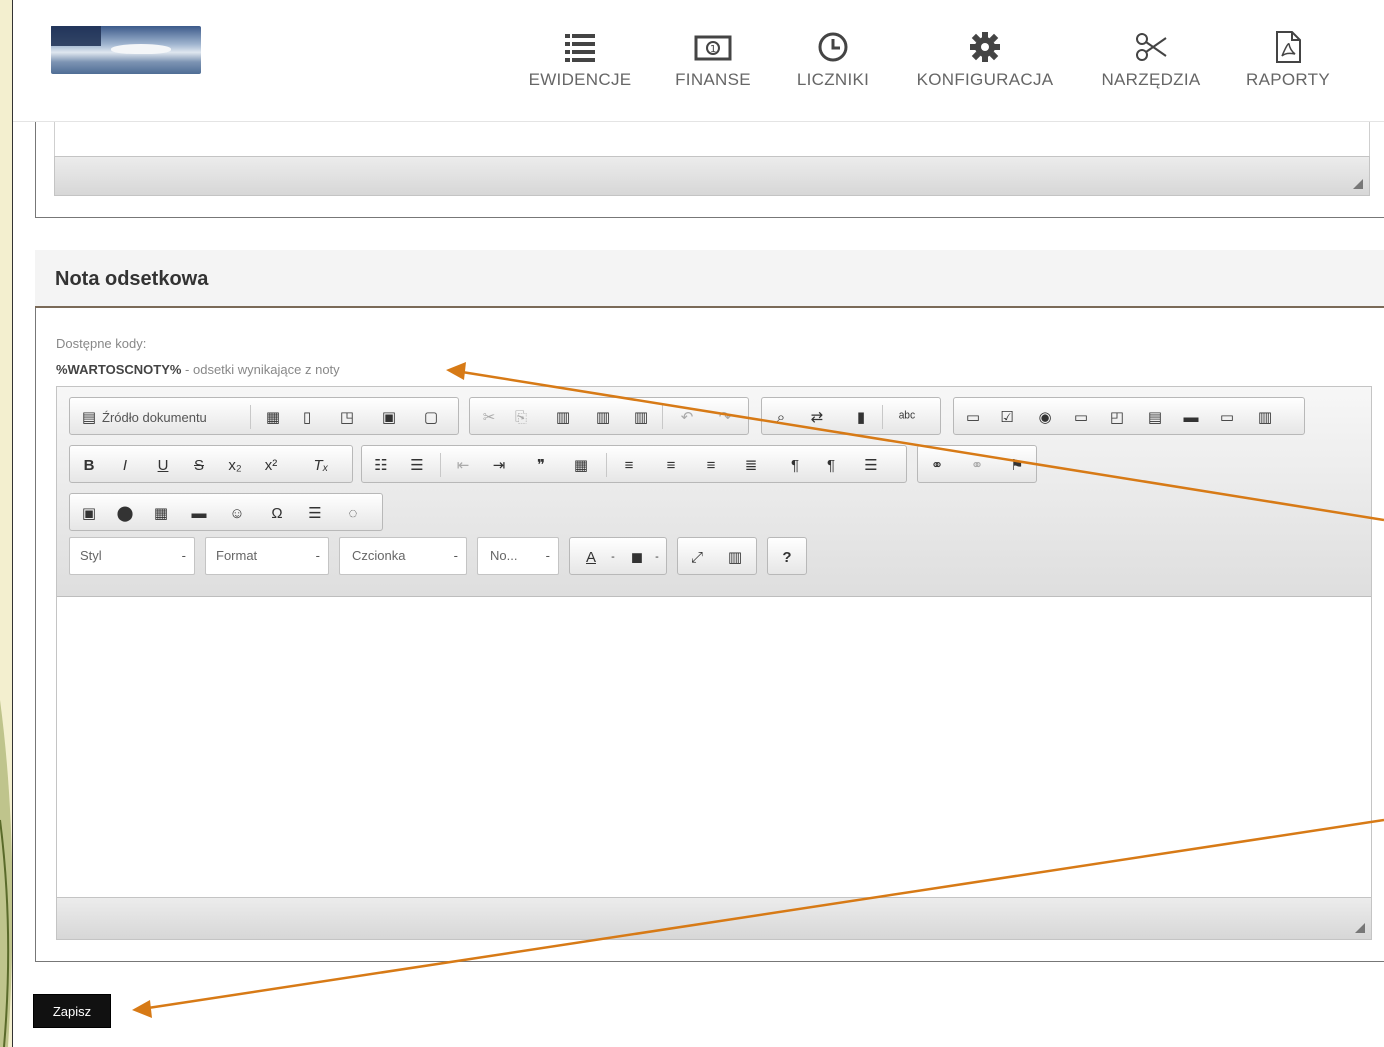  What do you see at coordinates (315, 513) in the screenshot?
I see `page-break-icon: ☰` at bounding box center [315, 513].